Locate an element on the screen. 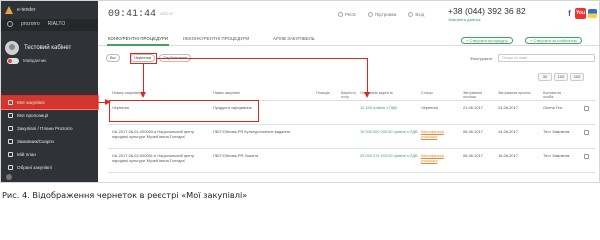  status-toggle is located at coordinates (13, 61).